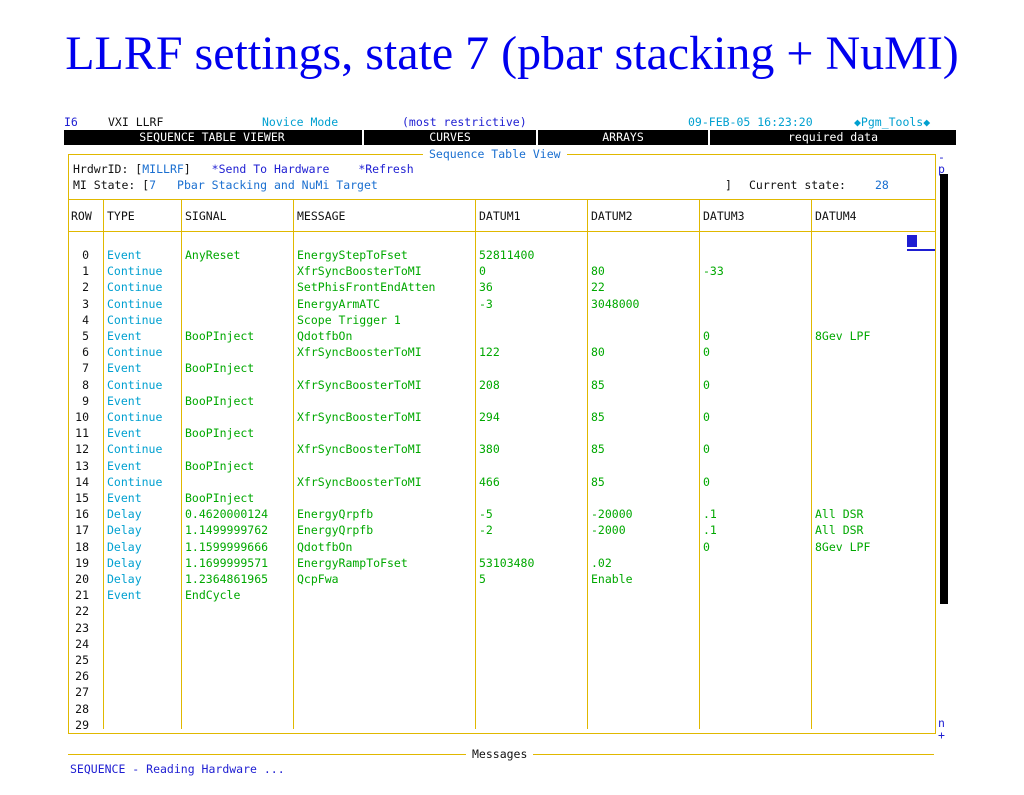 The height and width of the screenshot is (795, 1024). Describe the element at coordinates (502, 579) in the screenshot. I see `table-row: 20 Delay 1.2364861965 QcpFwa 5 Enable` at that location.